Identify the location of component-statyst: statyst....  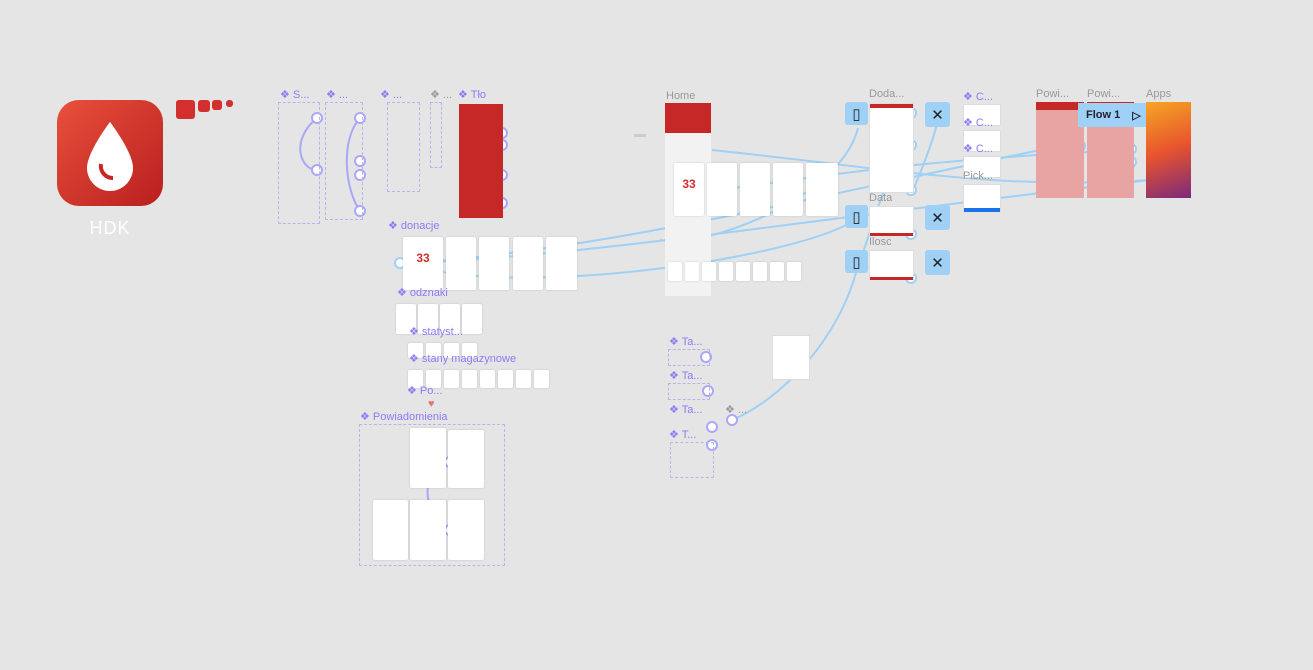
(436, 331).